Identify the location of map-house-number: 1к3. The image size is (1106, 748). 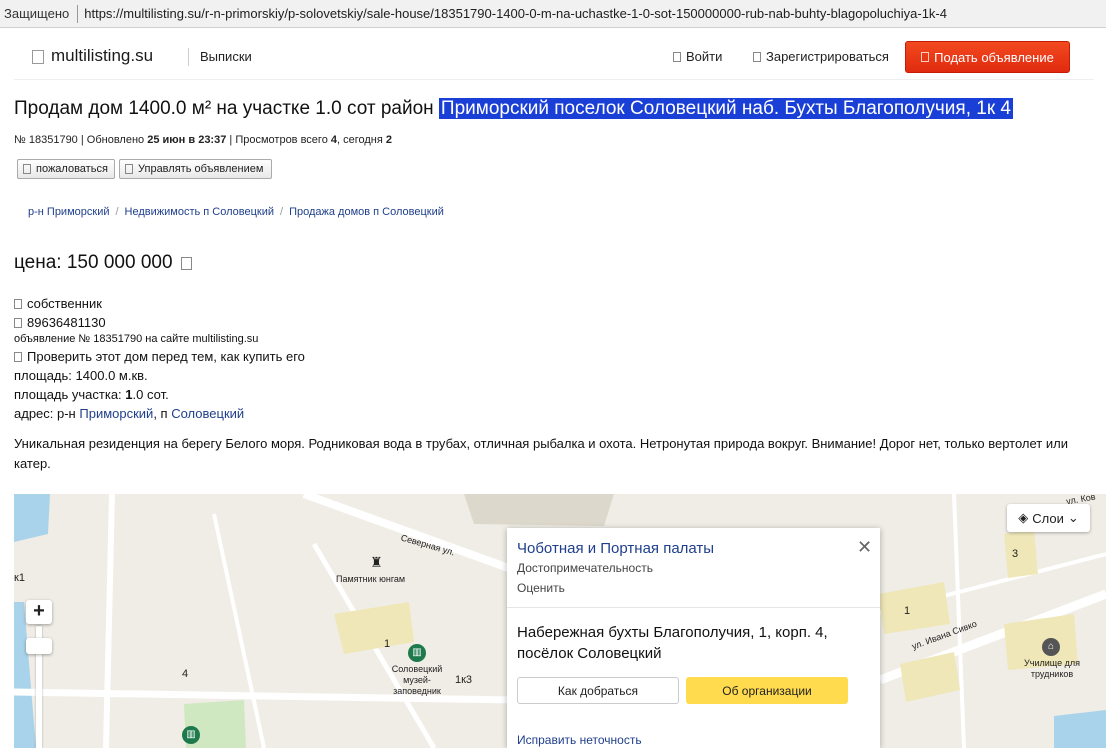
(464, 680).